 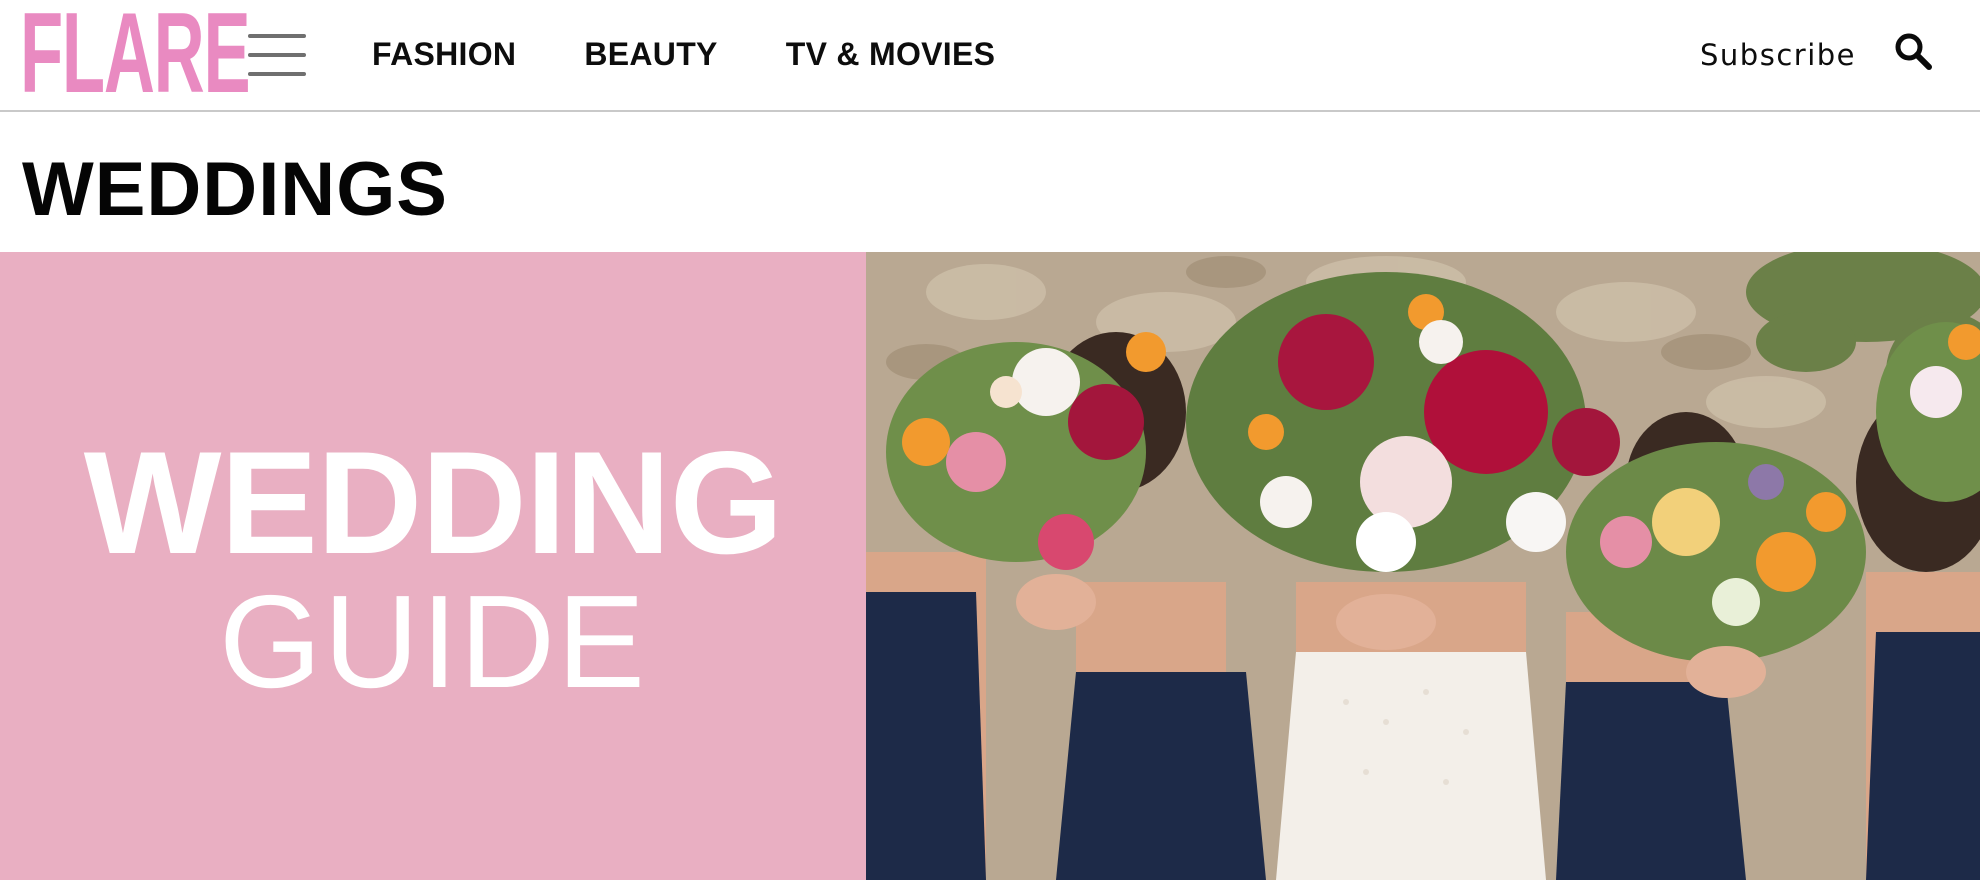 What do you see at coordinates (135, 55) in the screenshot?
I see `flare-logo: FLARE` at bounding box center [135, 55].